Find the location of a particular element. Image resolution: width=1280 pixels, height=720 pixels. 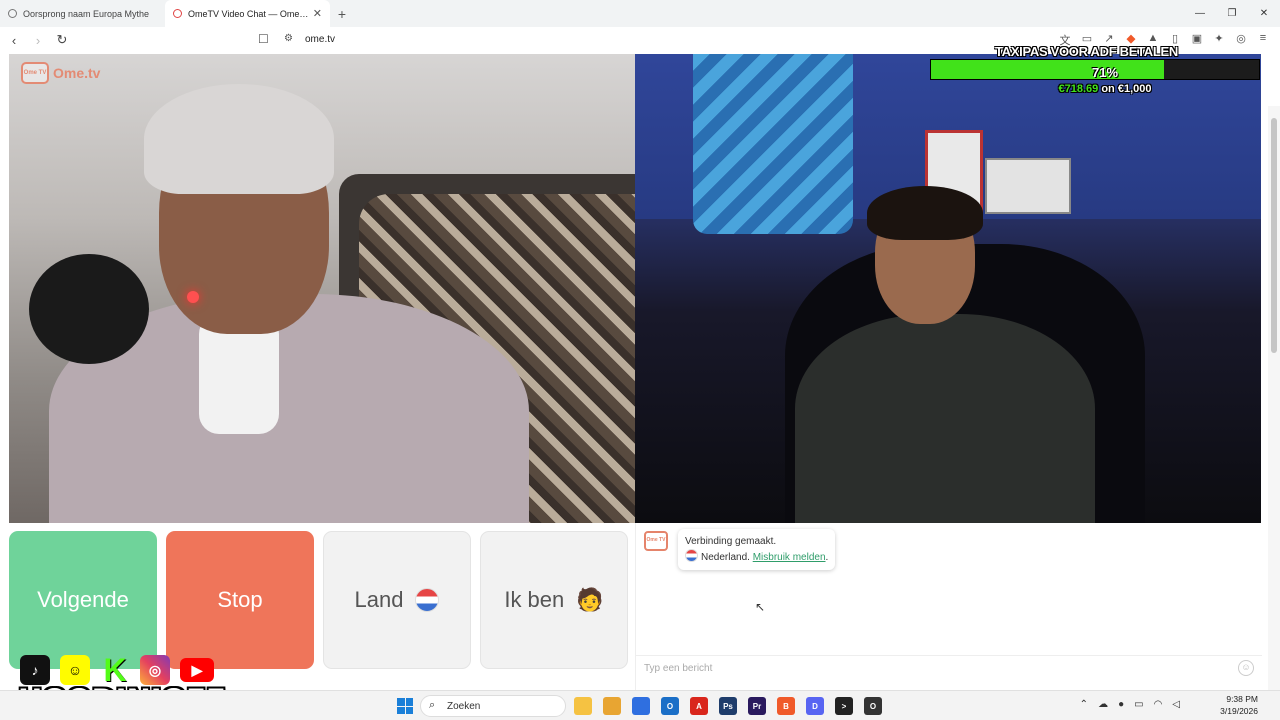

warning-sign is located at coordinates (1028, 186).